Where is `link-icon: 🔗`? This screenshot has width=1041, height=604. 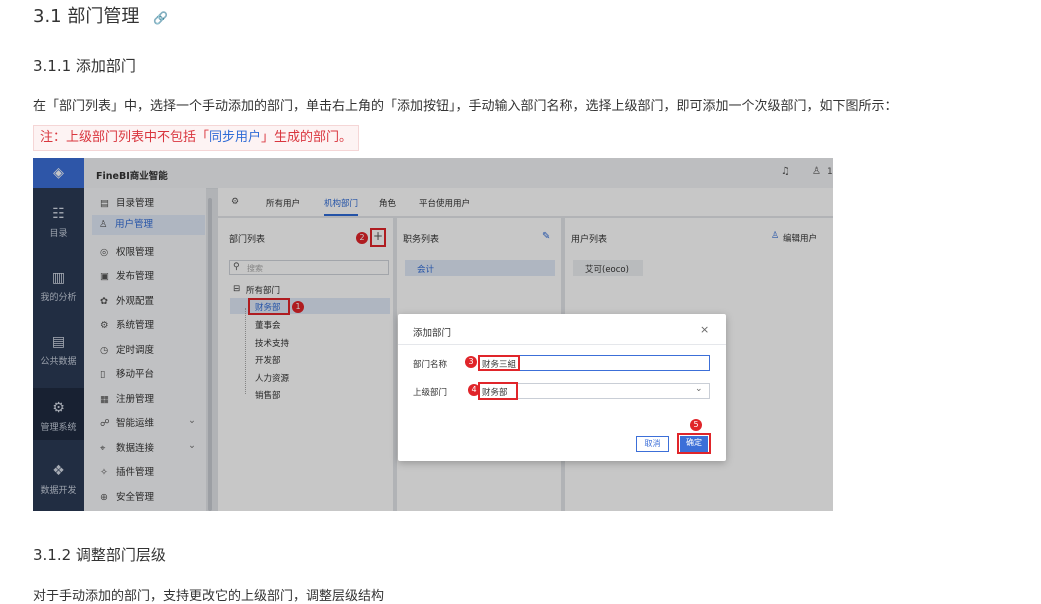
link-icon: 🔗 is located at coordinates (160, 18).